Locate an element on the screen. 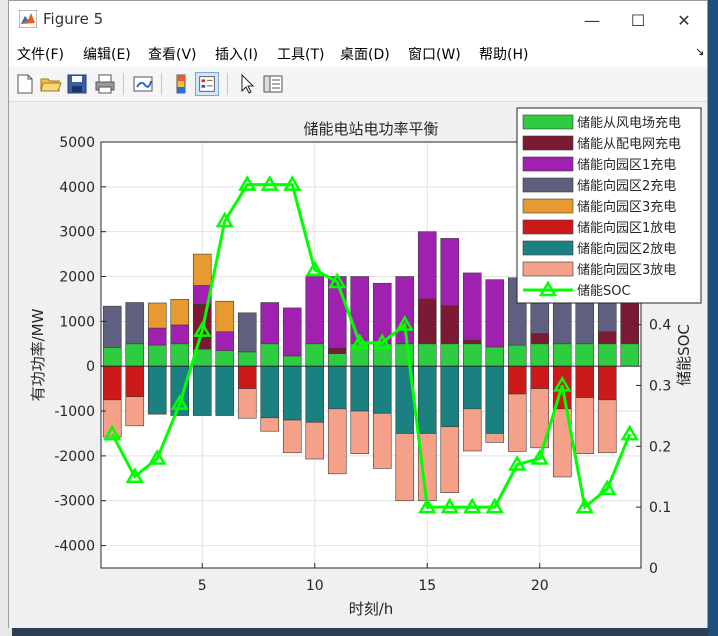 The width and height of the screenshot is (718, 636). legend-label: 储能SOC is located at coordinates (604, 291).